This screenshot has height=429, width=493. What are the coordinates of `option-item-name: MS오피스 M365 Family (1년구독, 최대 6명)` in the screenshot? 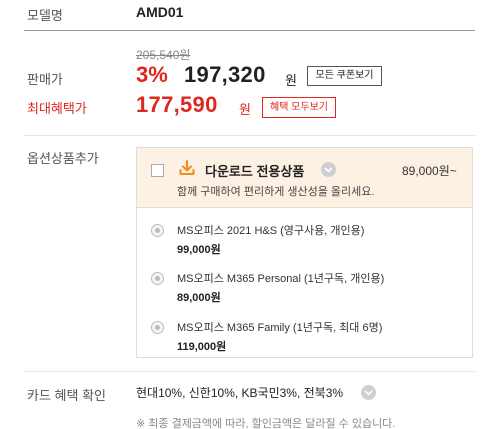 It's located at (280, 328).